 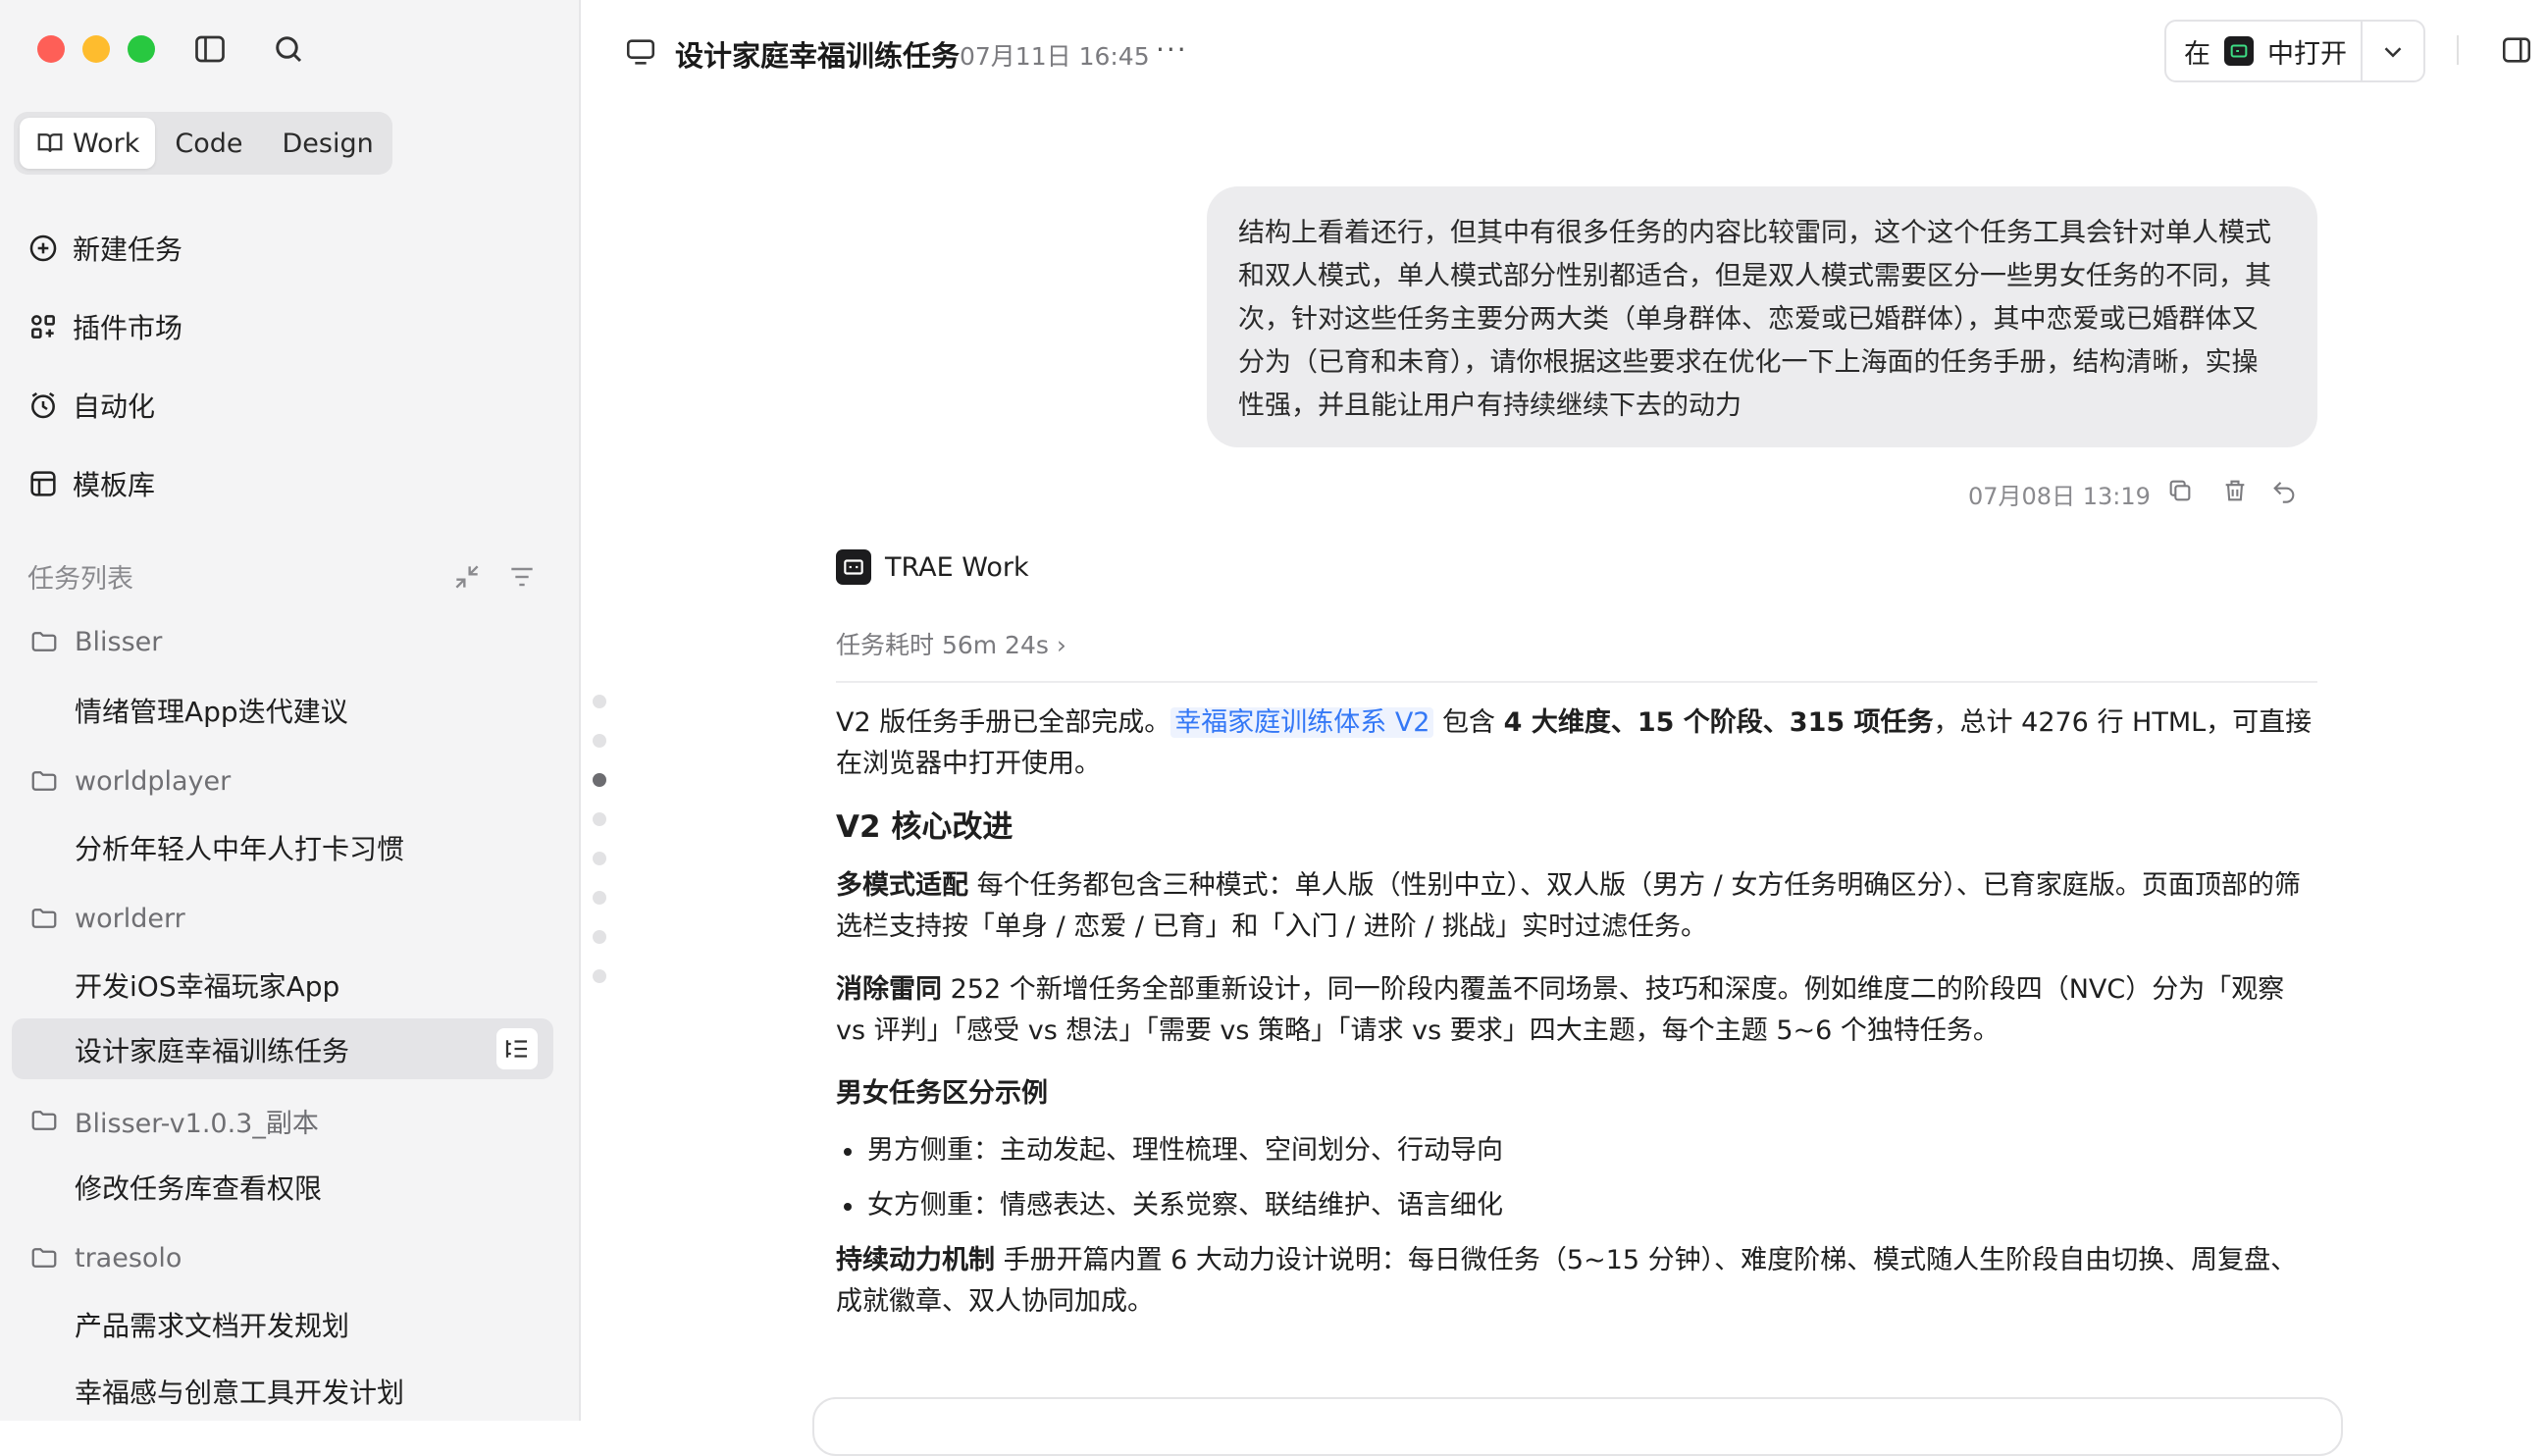 I want to click on mode-design-label: Design, so click(x=328, y=143).